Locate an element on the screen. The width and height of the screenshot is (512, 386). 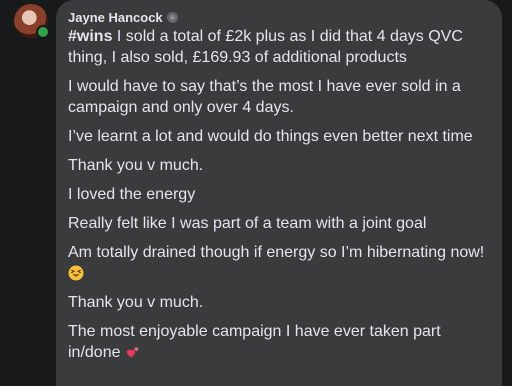
hashtag-link: #wins is located at coordinates (90, 36).